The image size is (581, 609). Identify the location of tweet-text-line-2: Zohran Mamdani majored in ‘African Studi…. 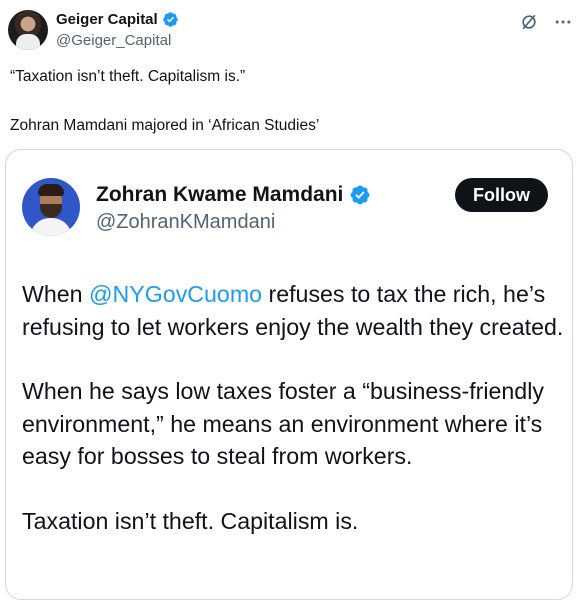
(165, 125).